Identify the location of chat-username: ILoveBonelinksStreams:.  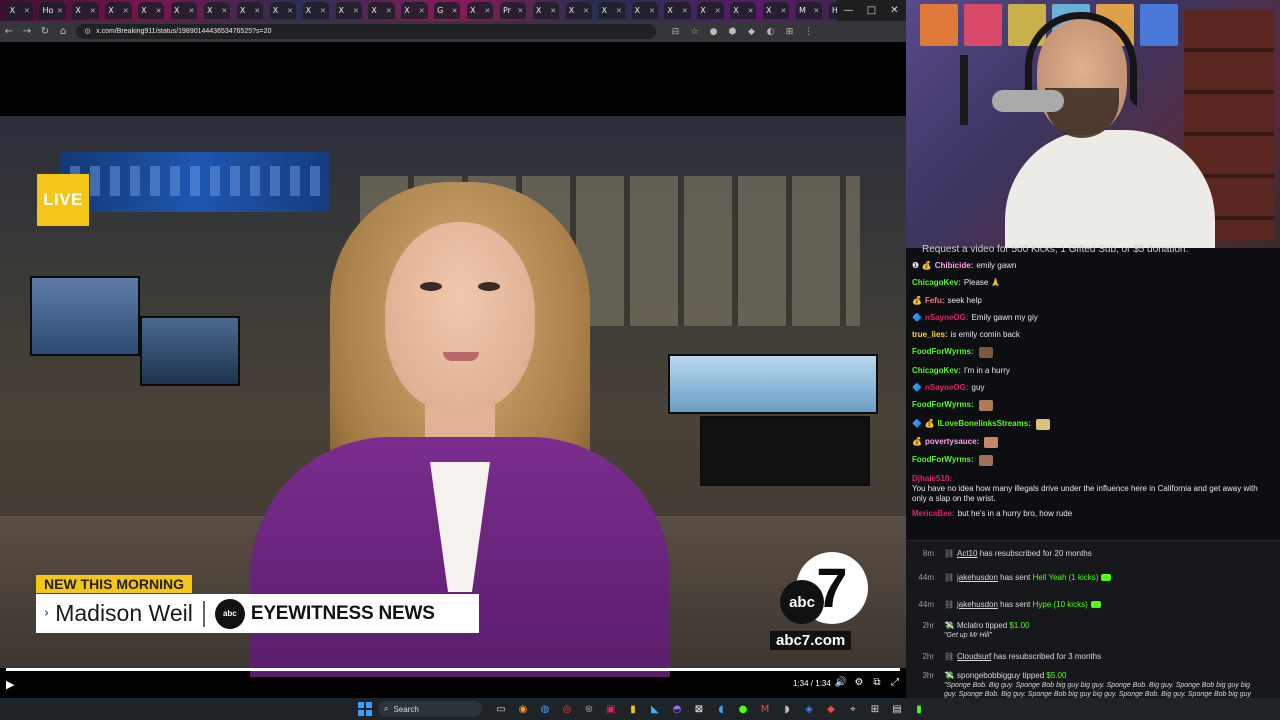
(983, 424).